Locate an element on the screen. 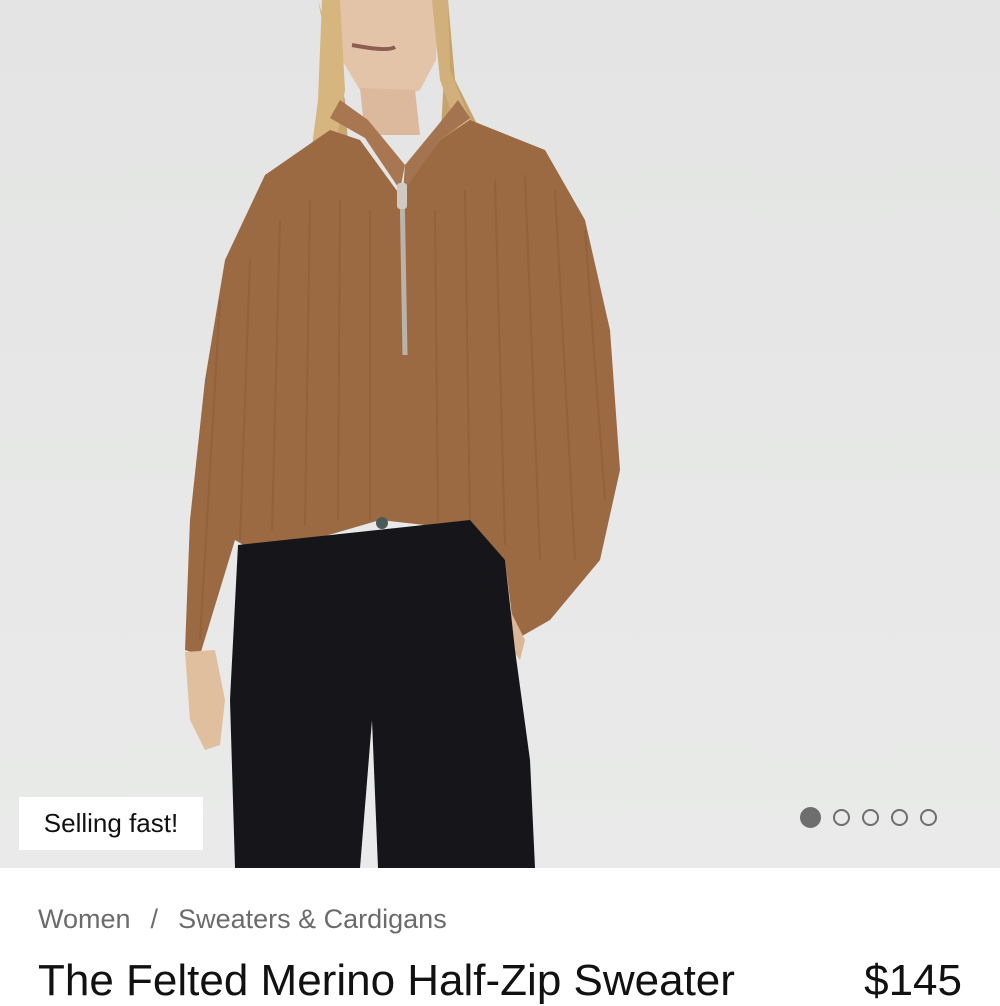 The width and height of the screenshot is (1000, 1006). carousel-pagination is located at coordinates (868, 817).